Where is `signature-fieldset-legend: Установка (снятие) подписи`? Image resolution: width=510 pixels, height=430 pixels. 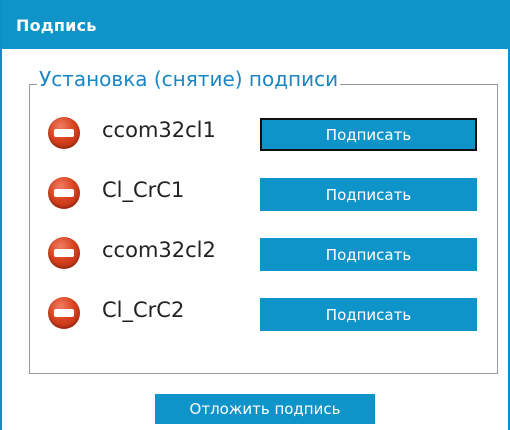
signature-fieldset-legend: Установка (снятие) подписи is located at coordinates (189, 79).